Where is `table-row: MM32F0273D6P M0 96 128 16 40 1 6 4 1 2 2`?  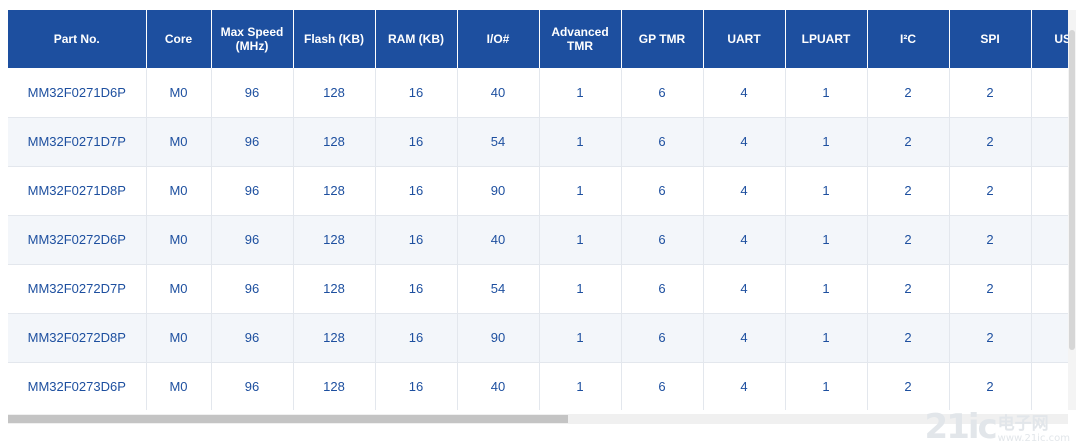 table-row: MM32F0273D6P M0 96 128 16 40 1 6 4 1 2 2 is located at coordinates (538, 386).